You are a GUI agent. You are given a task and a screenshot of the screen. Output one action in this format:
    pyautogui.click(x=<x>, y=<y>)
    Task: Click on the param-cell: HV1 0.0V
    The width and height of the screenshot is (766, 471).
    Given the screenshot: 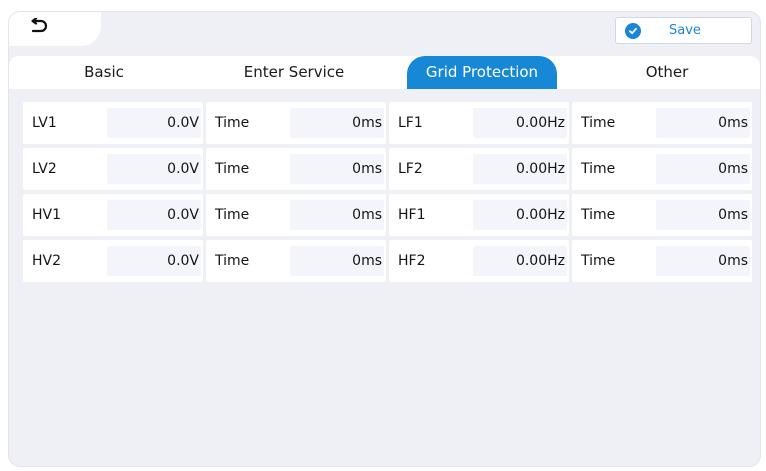 What is the action you would take?
    pyautogui.click(x=113, y=215)
    